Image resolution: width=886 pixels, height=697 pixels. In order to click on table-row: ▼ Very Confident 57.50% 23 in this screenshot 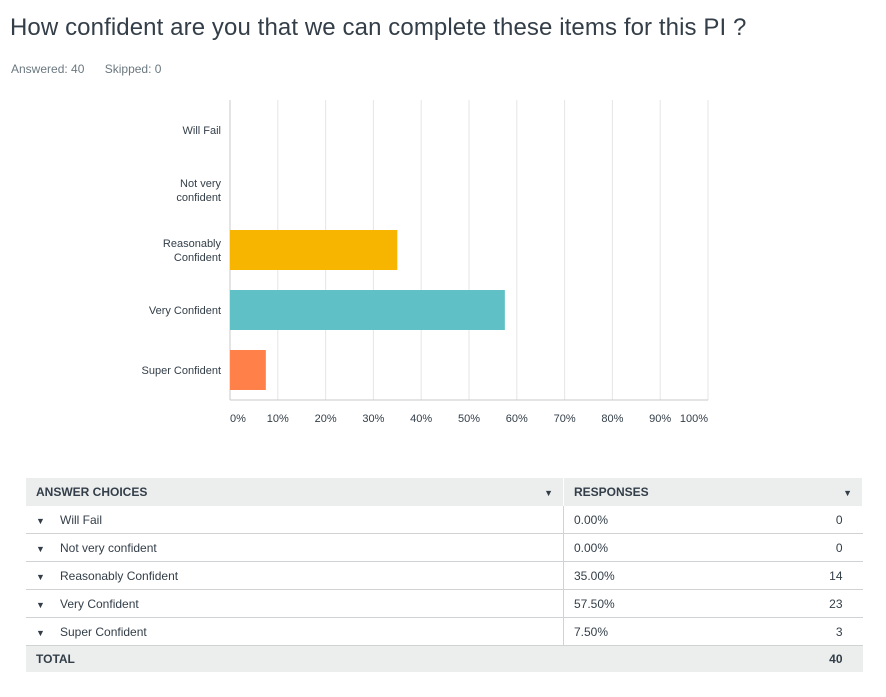, I will do `click(444, 603)`.